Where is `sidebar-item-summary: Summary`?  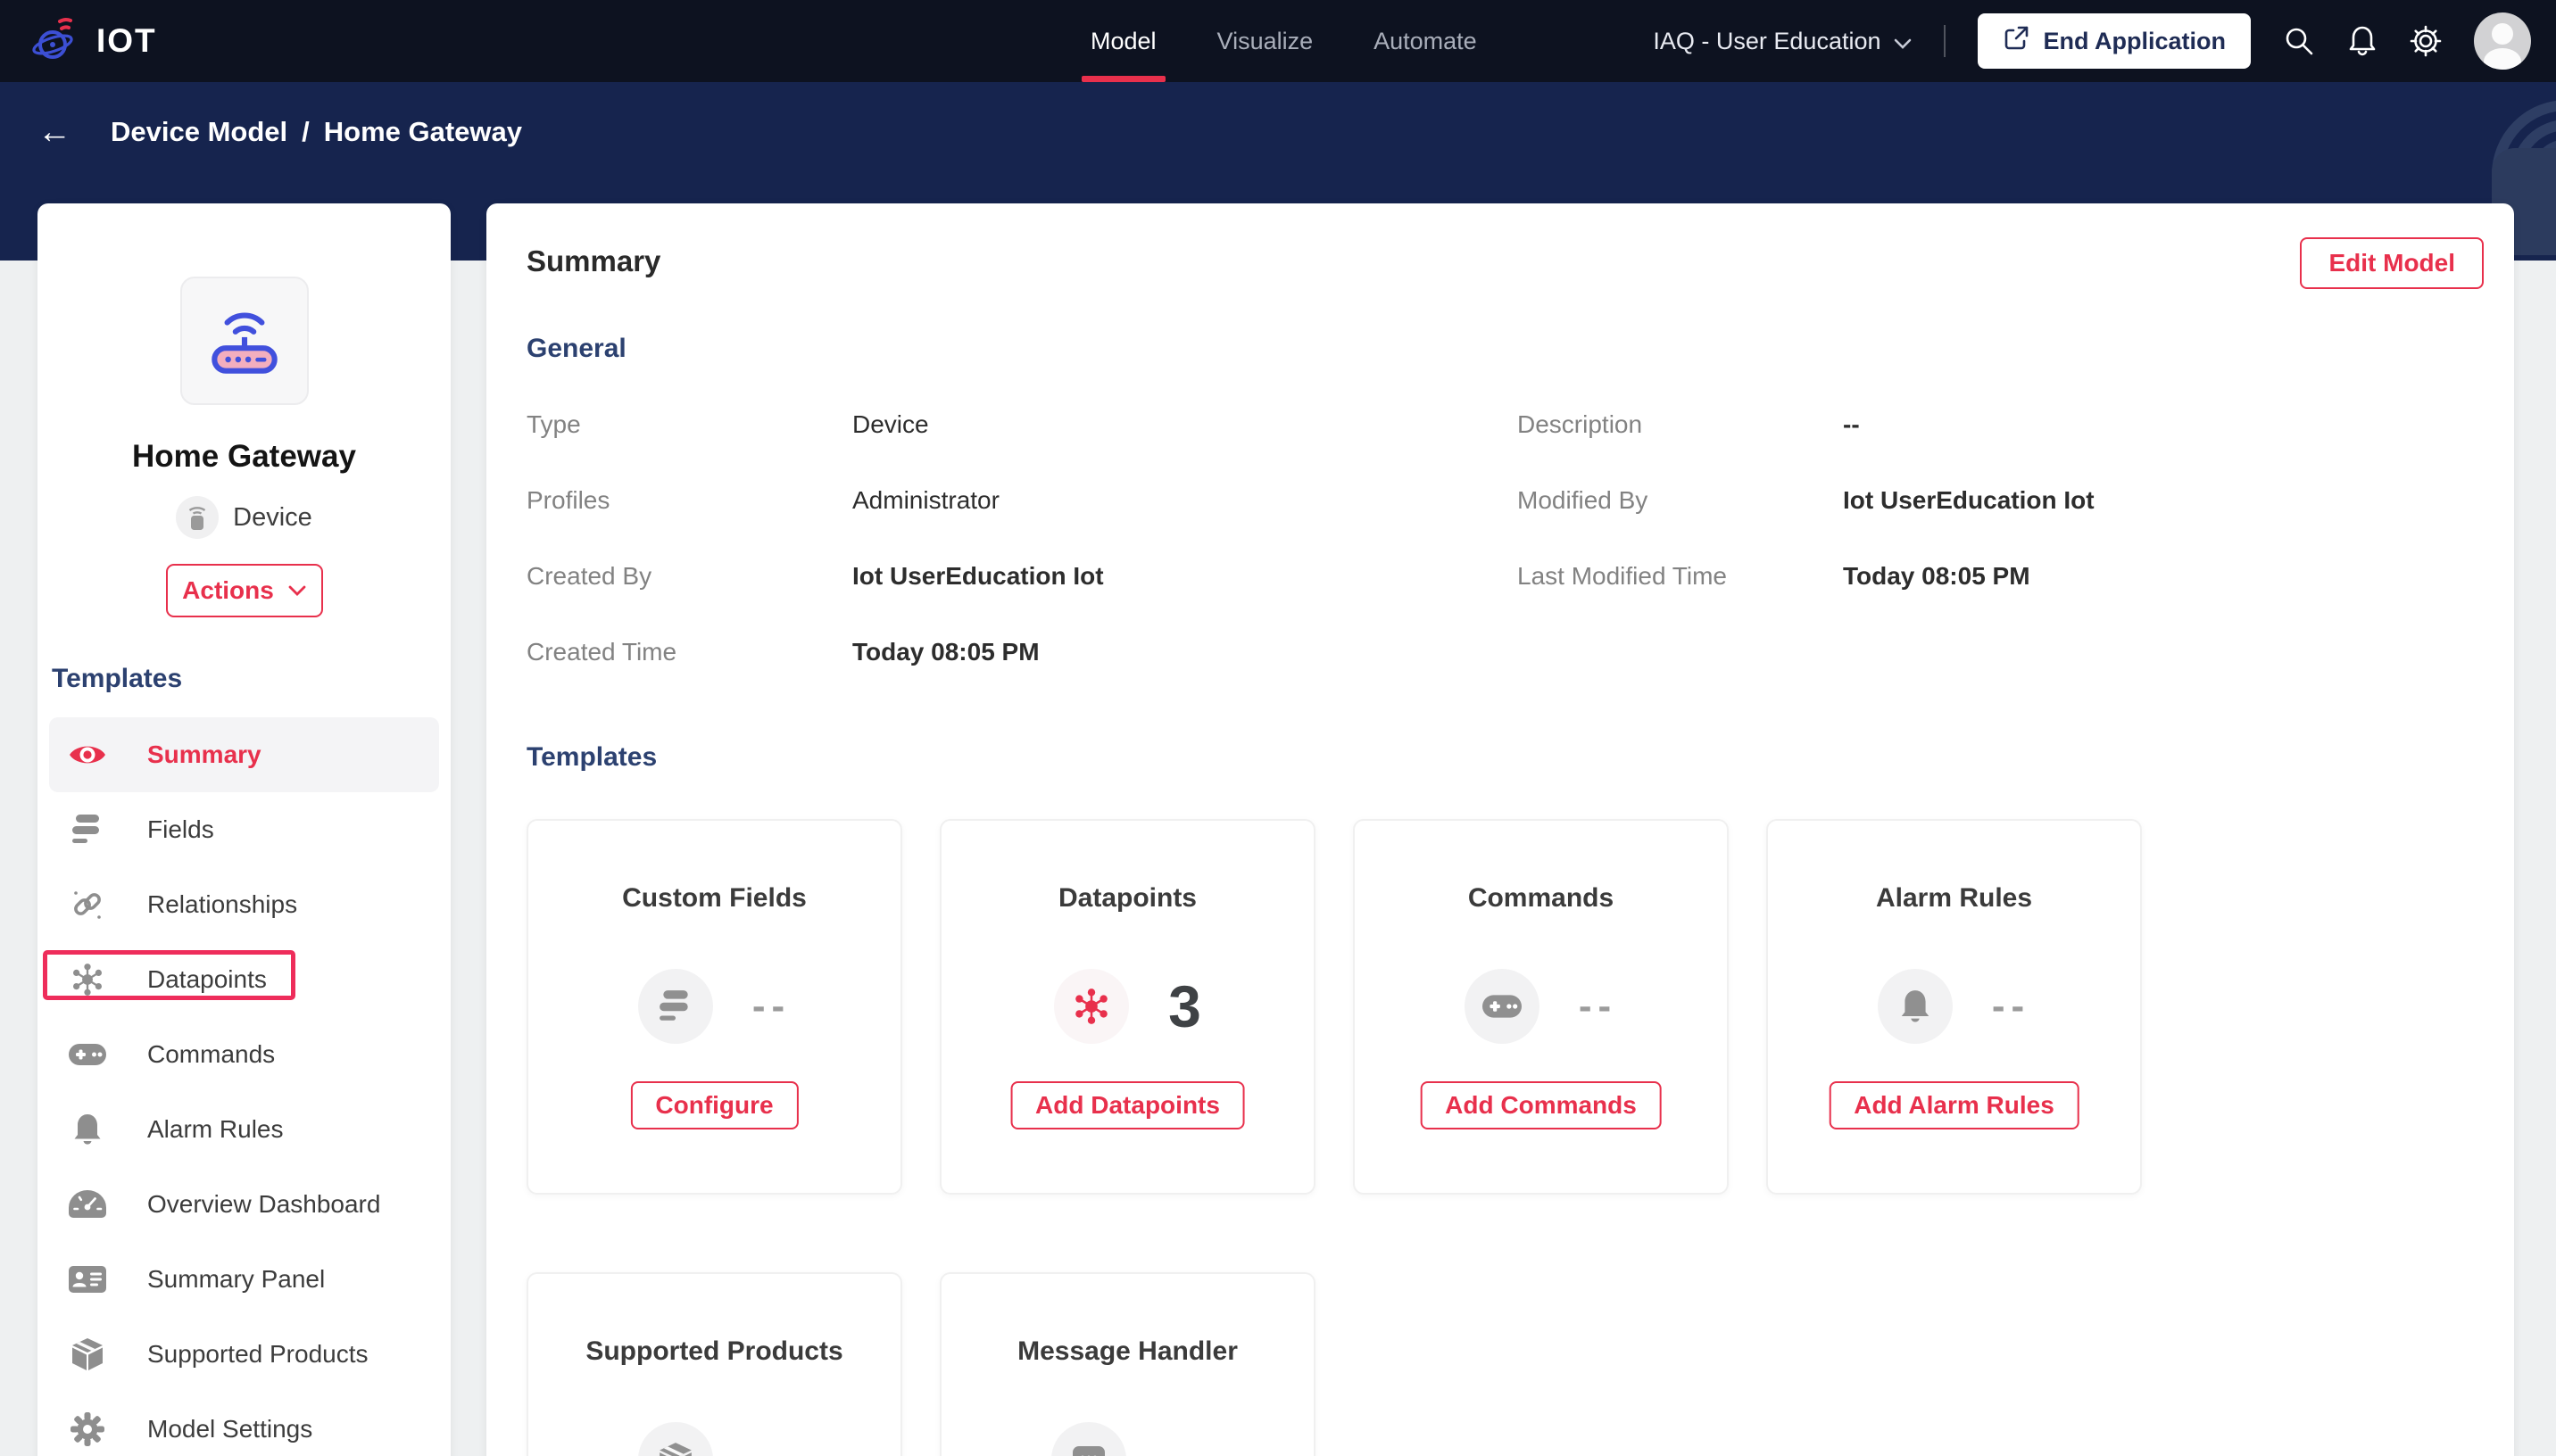
sidebar-item-summary: Summary is located at coordinates (244, 754).